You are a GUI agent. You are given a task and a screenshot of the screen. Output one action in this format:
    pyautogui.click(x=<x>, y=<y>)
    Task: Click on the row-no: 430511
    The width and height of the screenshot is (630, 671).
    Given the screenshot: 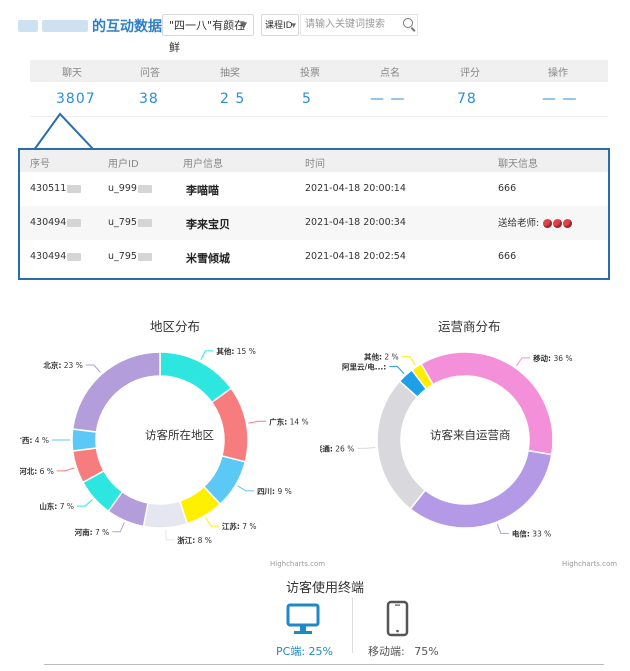 What is the action you would take?
    pyautogui.click(x=56, y=188)
    